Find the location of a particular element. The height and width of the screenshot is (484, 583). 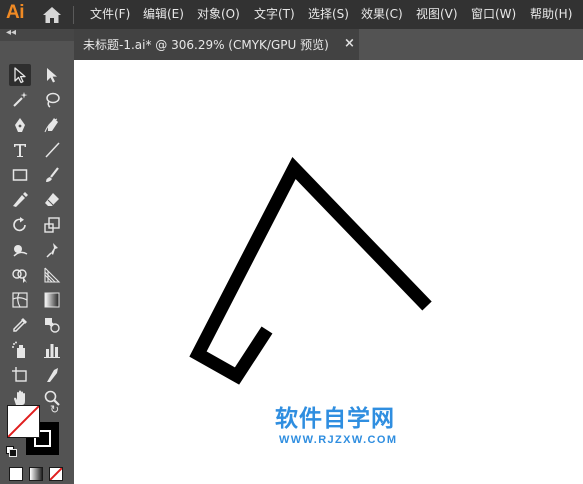

tools-panel: ◂◂ ↻ is located at coordinates (37, 255).